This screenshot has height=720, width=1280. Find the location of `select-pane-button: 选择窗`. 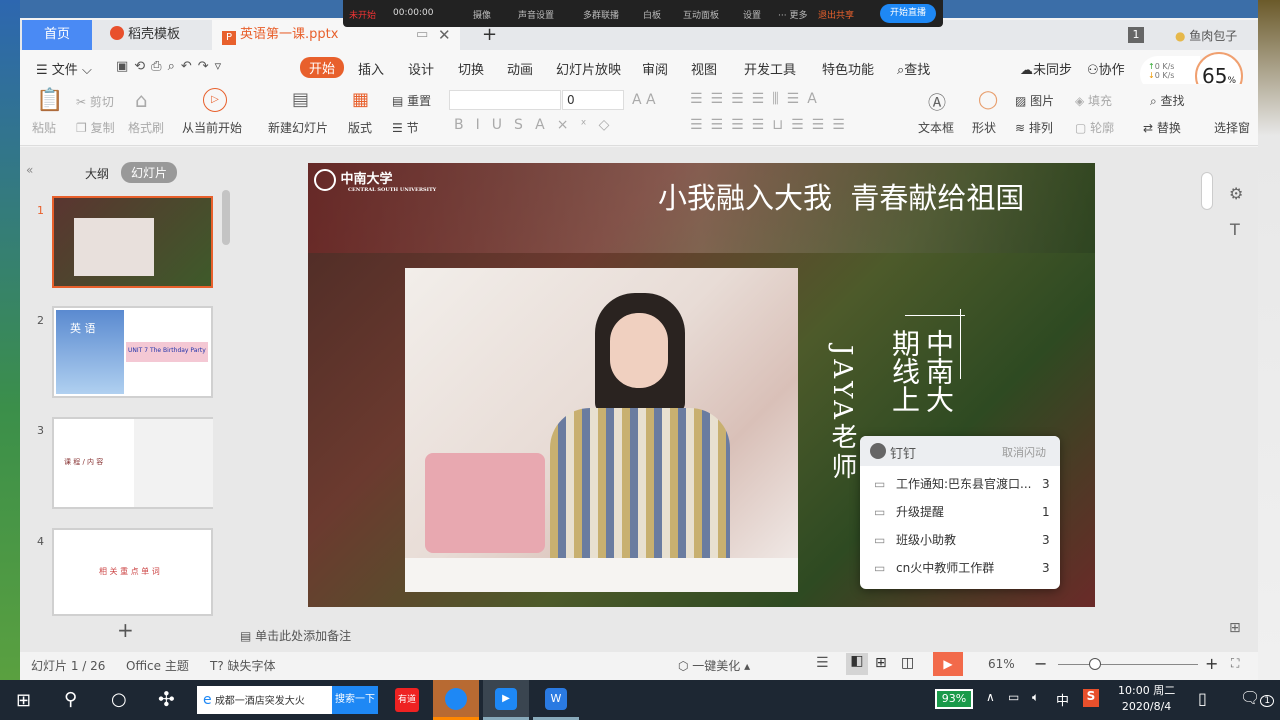

select-pane-button: 选择窗 is located at coordinates (1232, 127).